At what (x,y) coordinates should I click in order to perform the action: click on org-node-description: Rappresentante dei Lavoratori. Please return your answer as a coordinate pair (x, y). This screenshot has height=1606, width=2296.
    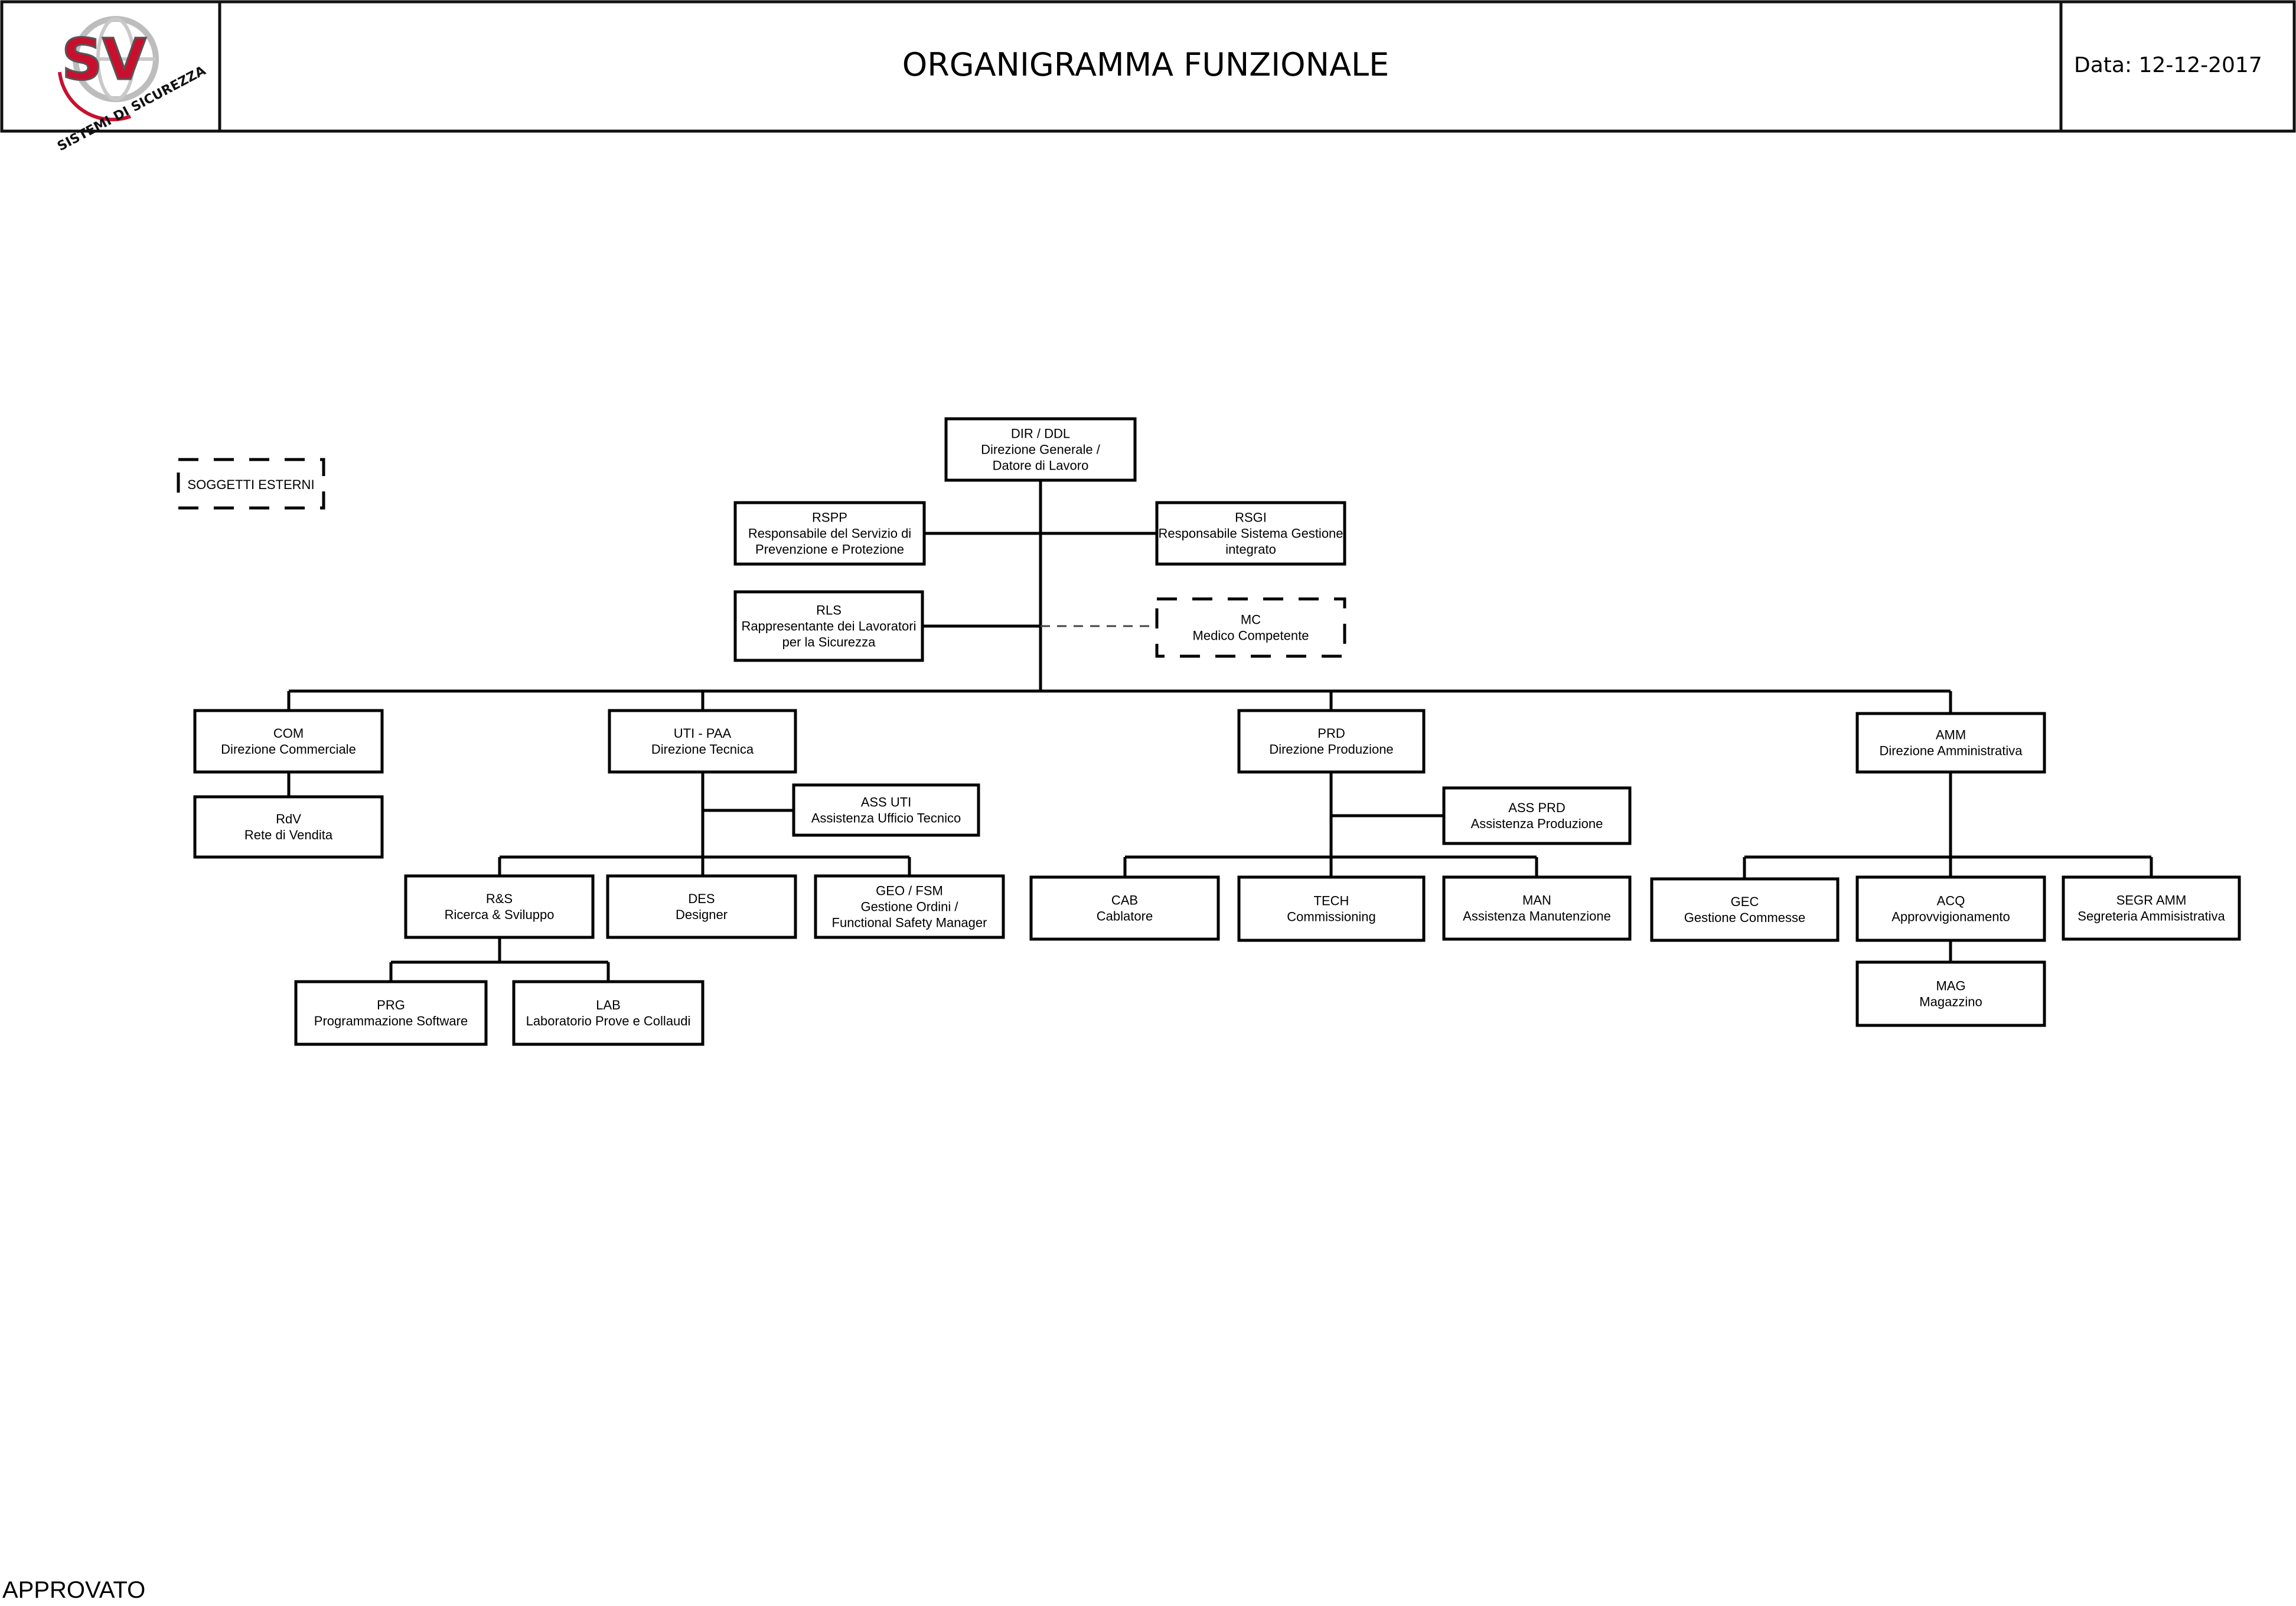
    Looking at the image, I should click on (830, 626).